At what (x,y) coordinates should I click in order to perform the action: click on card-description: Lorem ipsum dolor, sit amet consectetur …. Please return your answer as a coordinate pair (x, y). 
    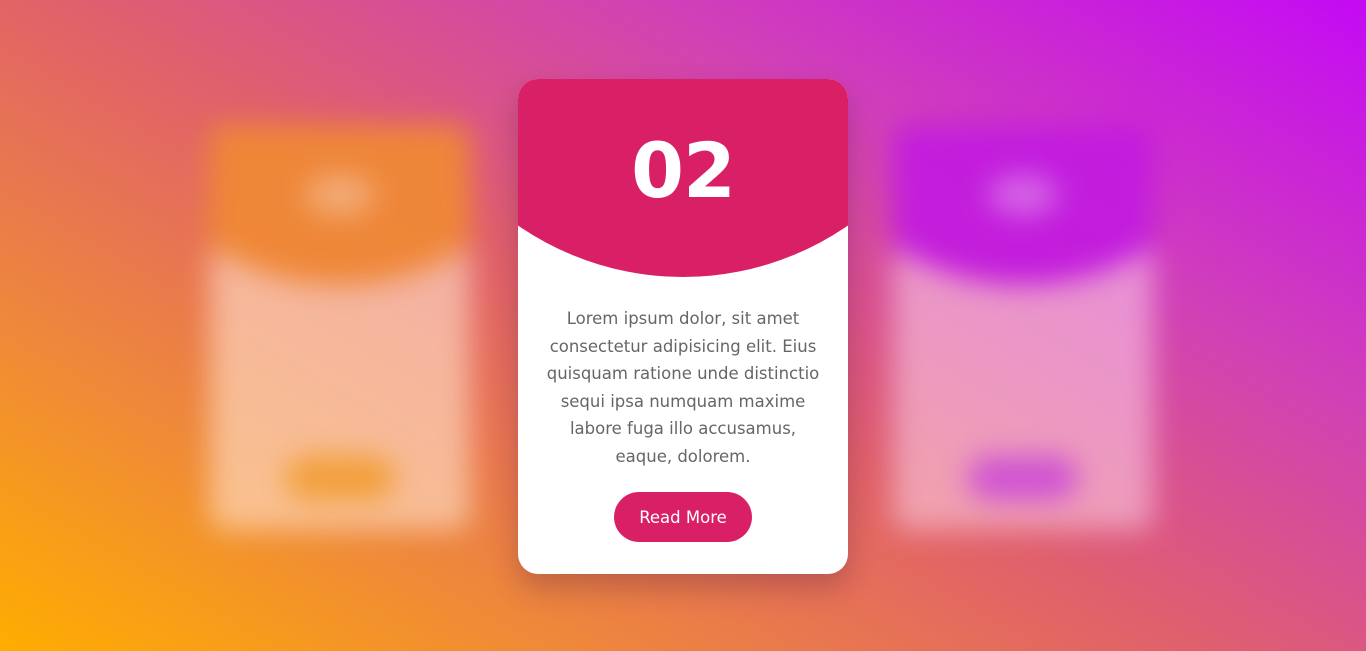
    Looking at the image, I should click on (683, 387).